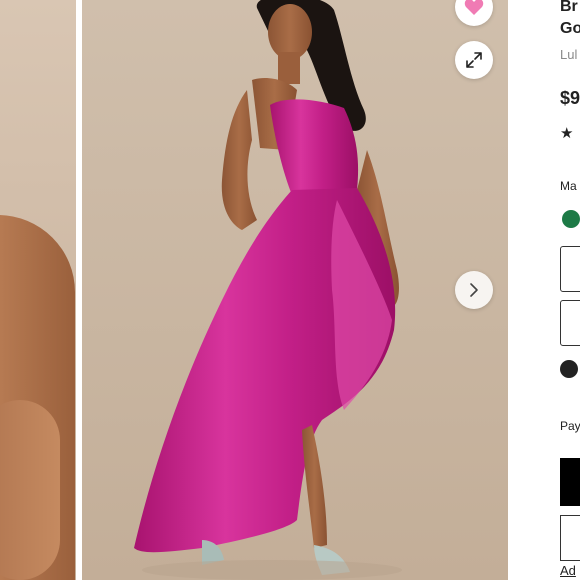  Describe the element at coordinates (570, 538) in the screenshot. I see `wishlist-button` at that location.